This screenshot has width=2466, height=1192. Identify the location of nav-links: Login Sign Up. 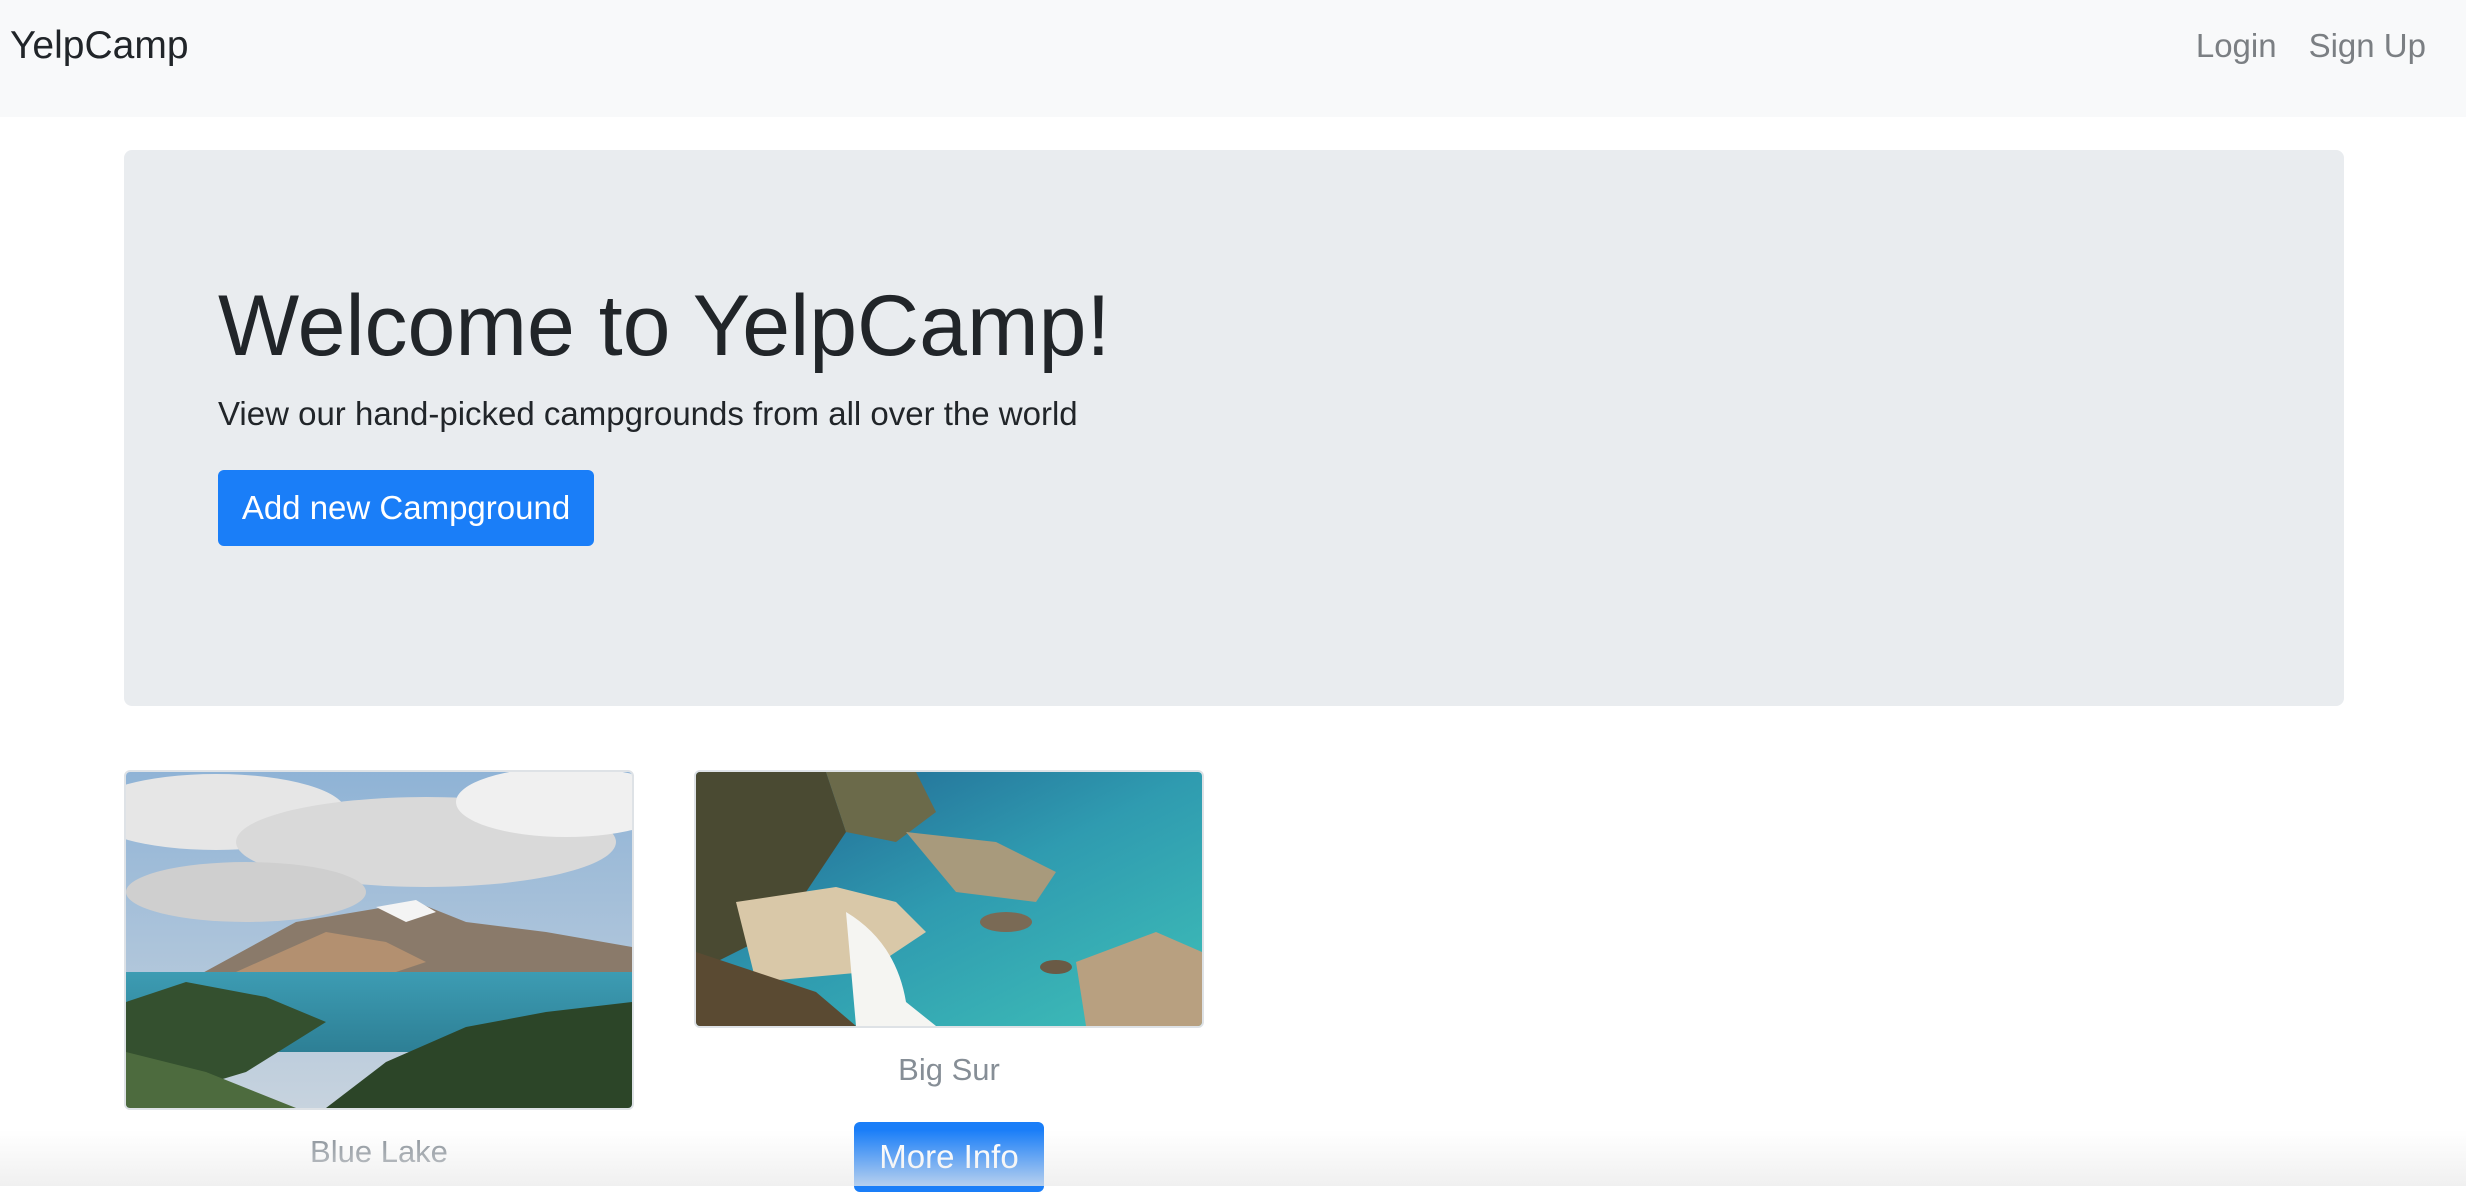
(2311, 46).